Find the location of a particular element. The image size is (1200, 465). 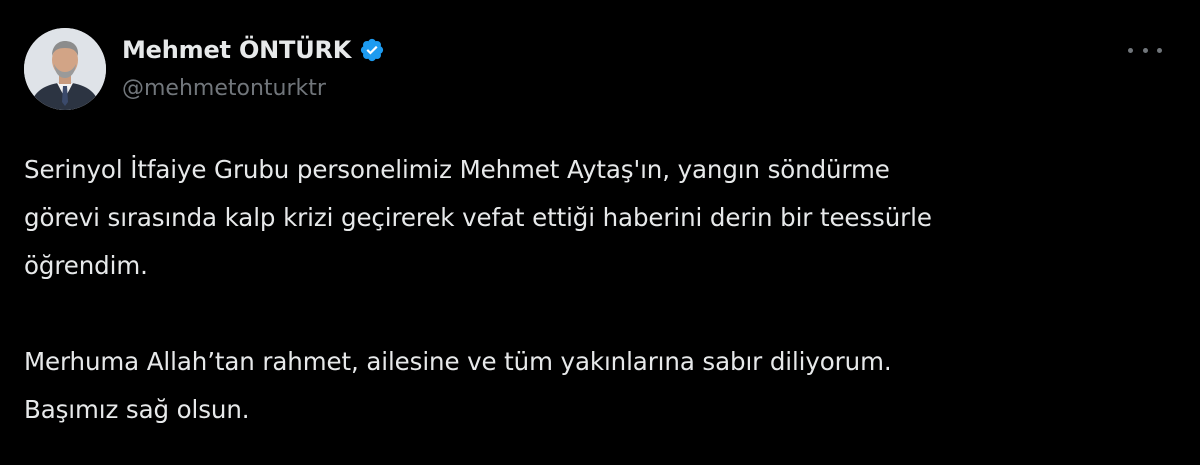

more-options-icon is located at coordinates (1145, 50).